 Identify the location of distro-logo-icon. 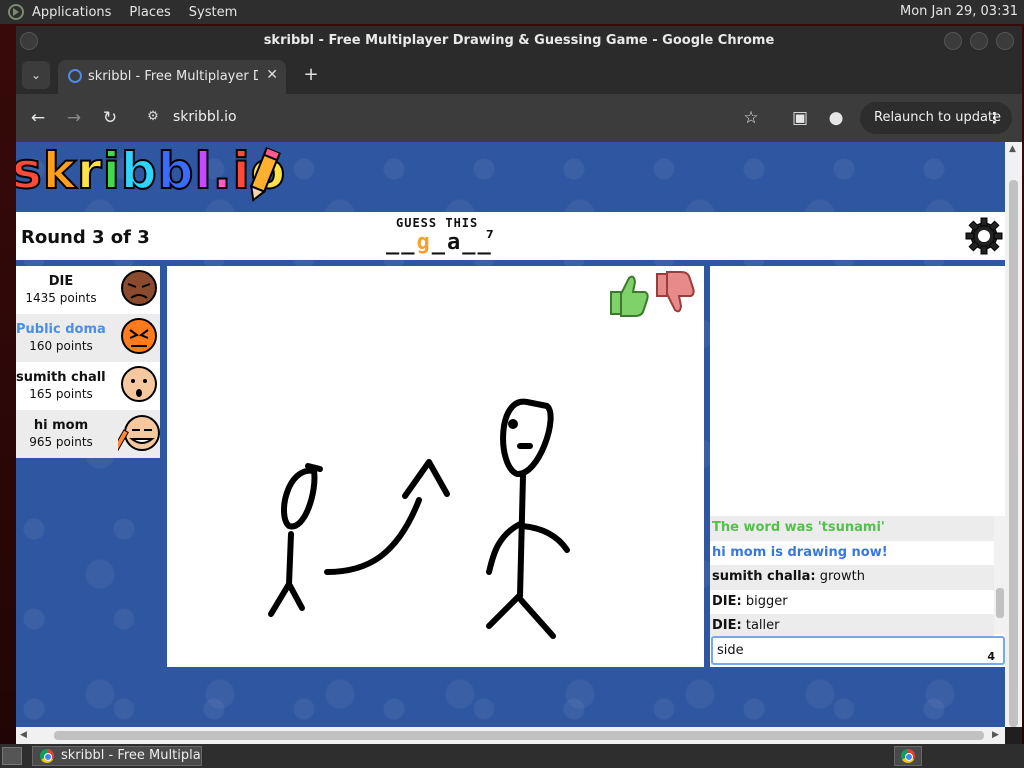
(16, 12).